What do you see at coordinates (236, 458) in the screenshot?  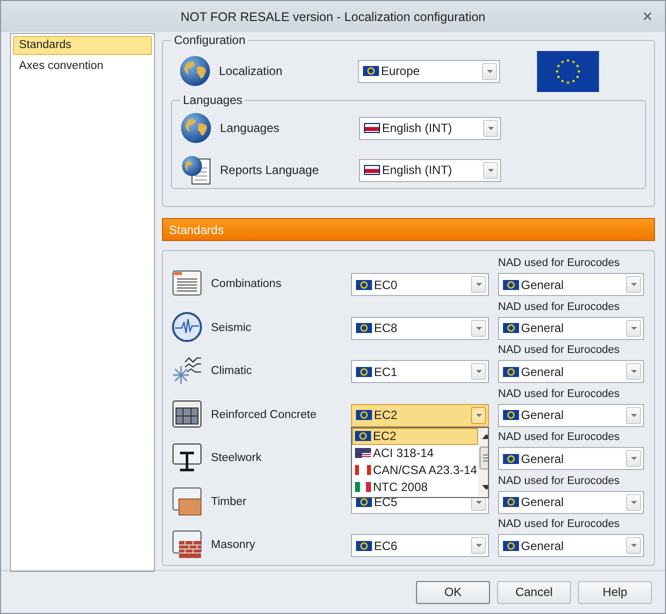 I see `standard-label: Steelwork` at bounding box center [236, 458].